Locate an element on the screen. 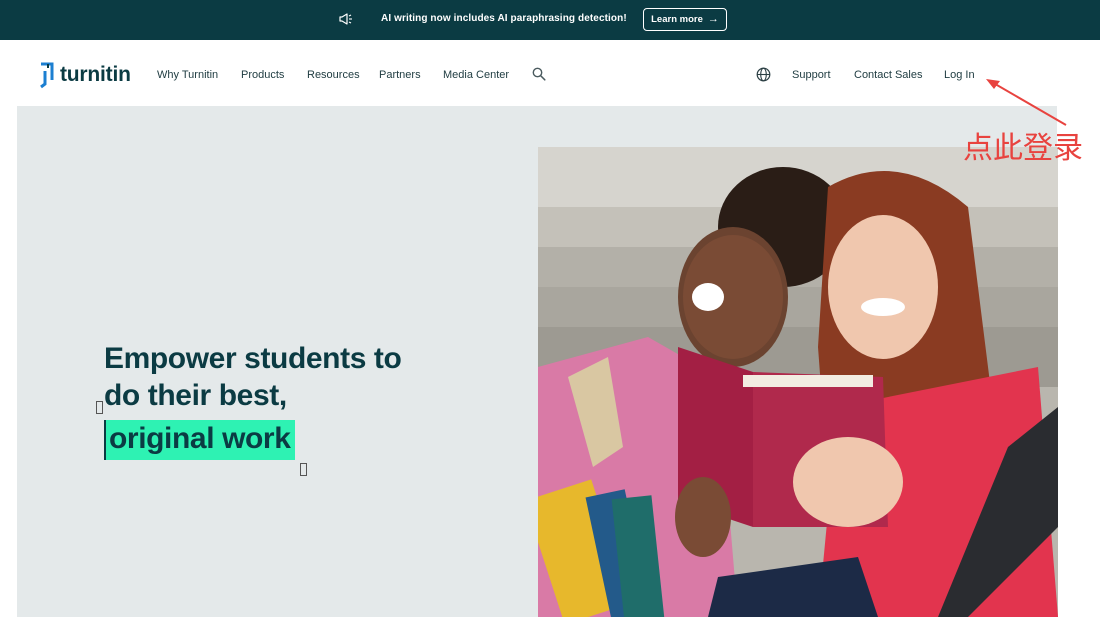  annotation-text: 点此登录 is located at coordinates (1023, 148).